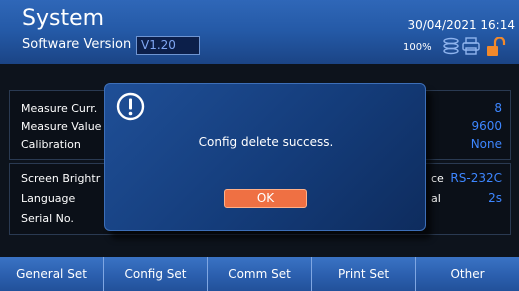  I want to click on tab-other: Other, so click(467, 274).